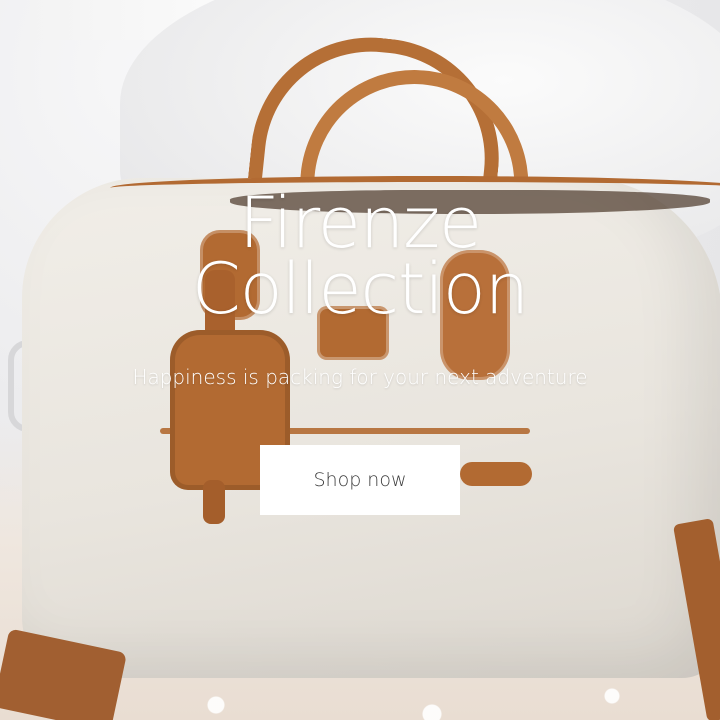 The width and height of the screenshot is (720, 720). Describe the element at coordinates (360, 480) in the screenshot. I see `shop-now-button: Shop now` at that location.